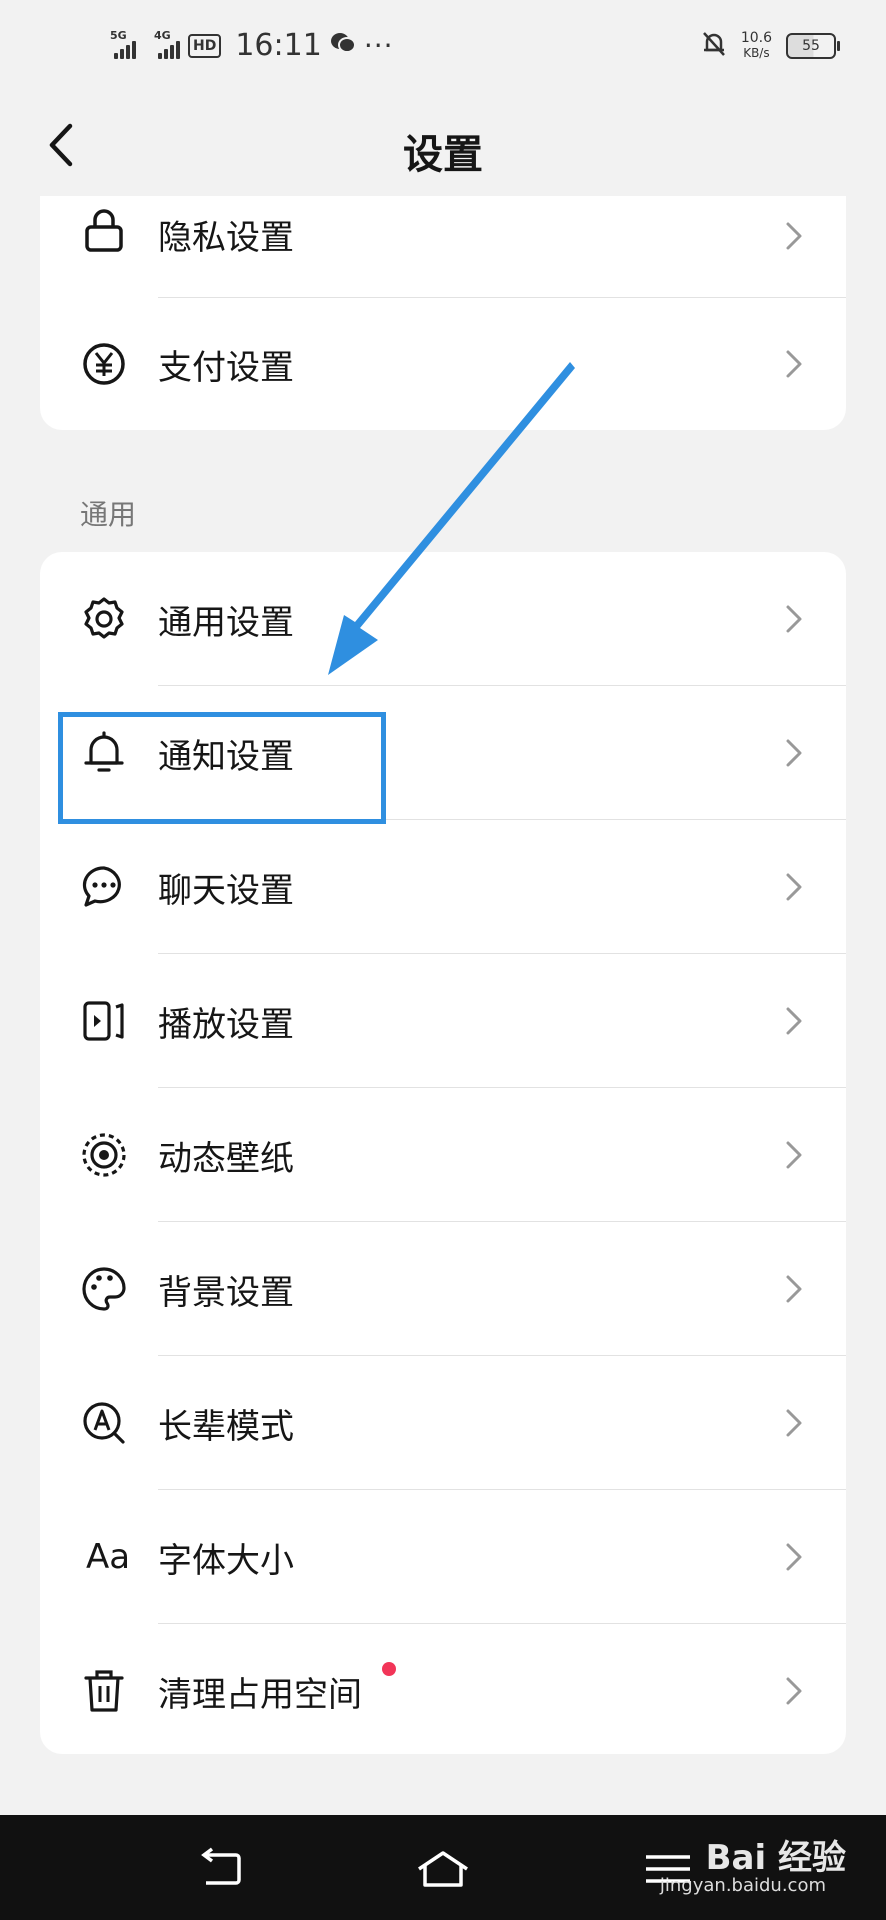 The width and height of the screenshot is (886, 1920). What do you see at coordinates (226, 1560) in the screenshot?
I see `list-item-label: 字体大小` at bounding box center [226, 1560].